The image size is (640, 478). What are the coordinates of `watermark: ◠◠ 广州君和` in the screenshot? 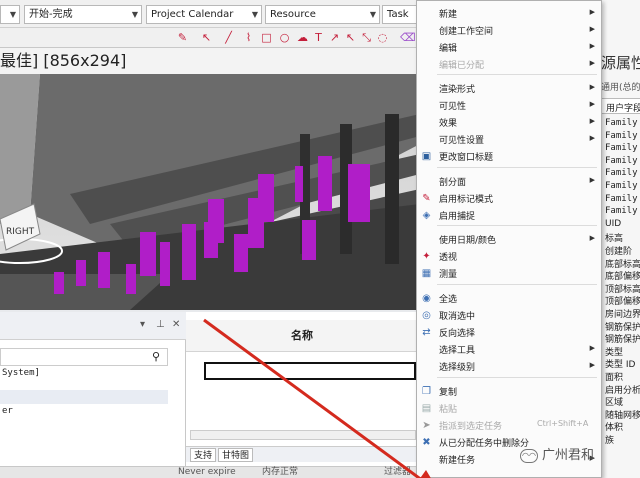 It's located at (557, 456).